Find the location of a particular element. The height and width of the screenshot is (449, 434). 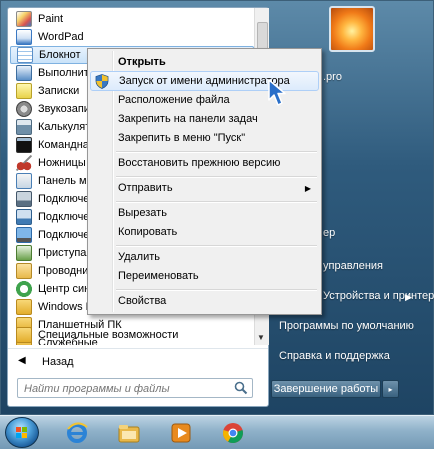

menu-item-label: Закрепить в меню "Пуск" is located at coordinates (182, 138).